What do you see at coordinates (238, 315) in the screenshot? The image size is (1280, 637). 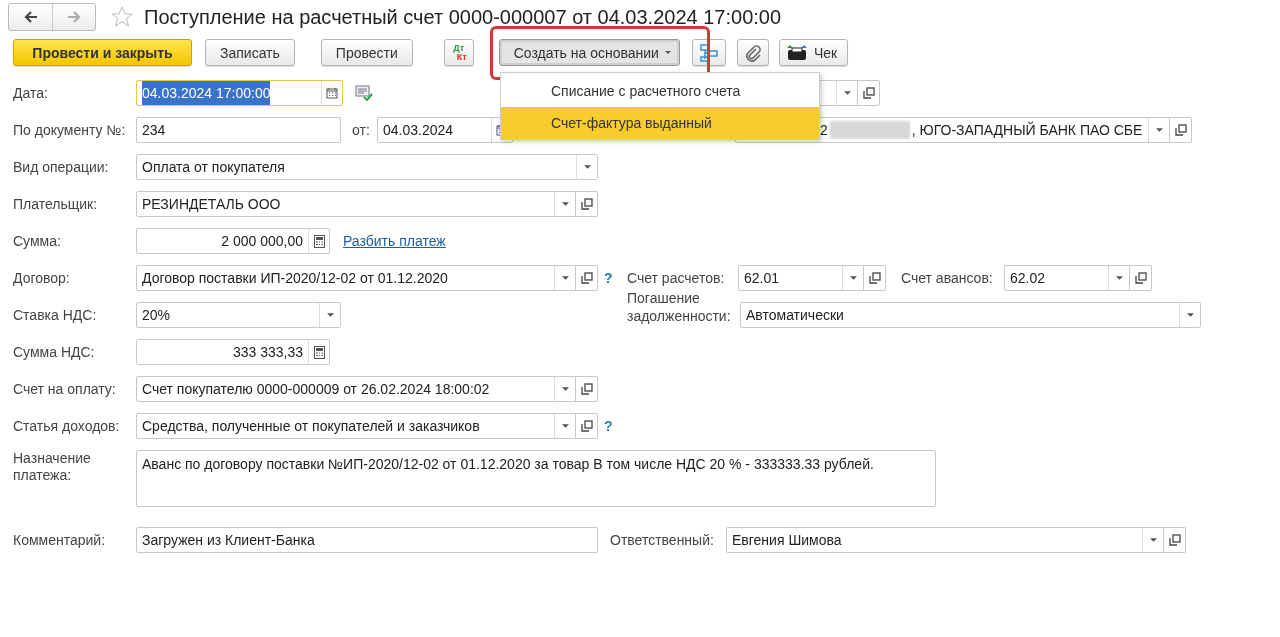 I see `select-field: 20%` at bounding box center [238, 315].